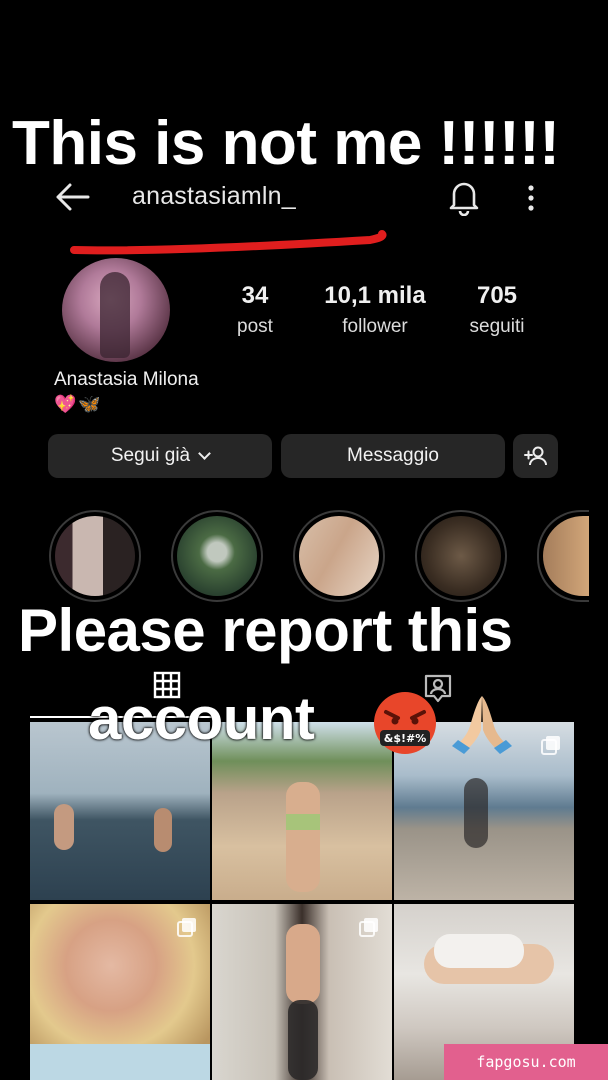 This screenshot has height=1080, width=608. Describe the element at coordinates (72, 197) in the screenshot. I see `back-arrow-icon` at that location.